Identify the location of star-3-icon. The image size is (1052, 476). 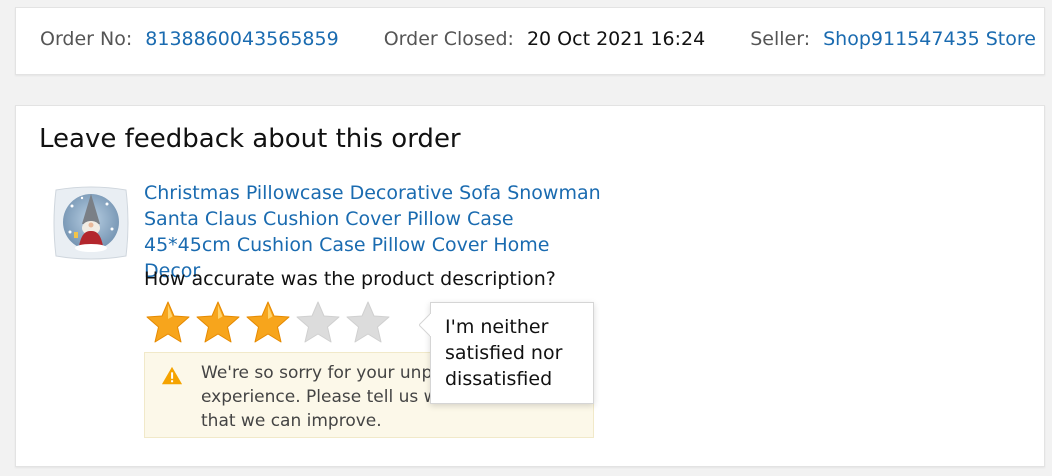
(268, 323).